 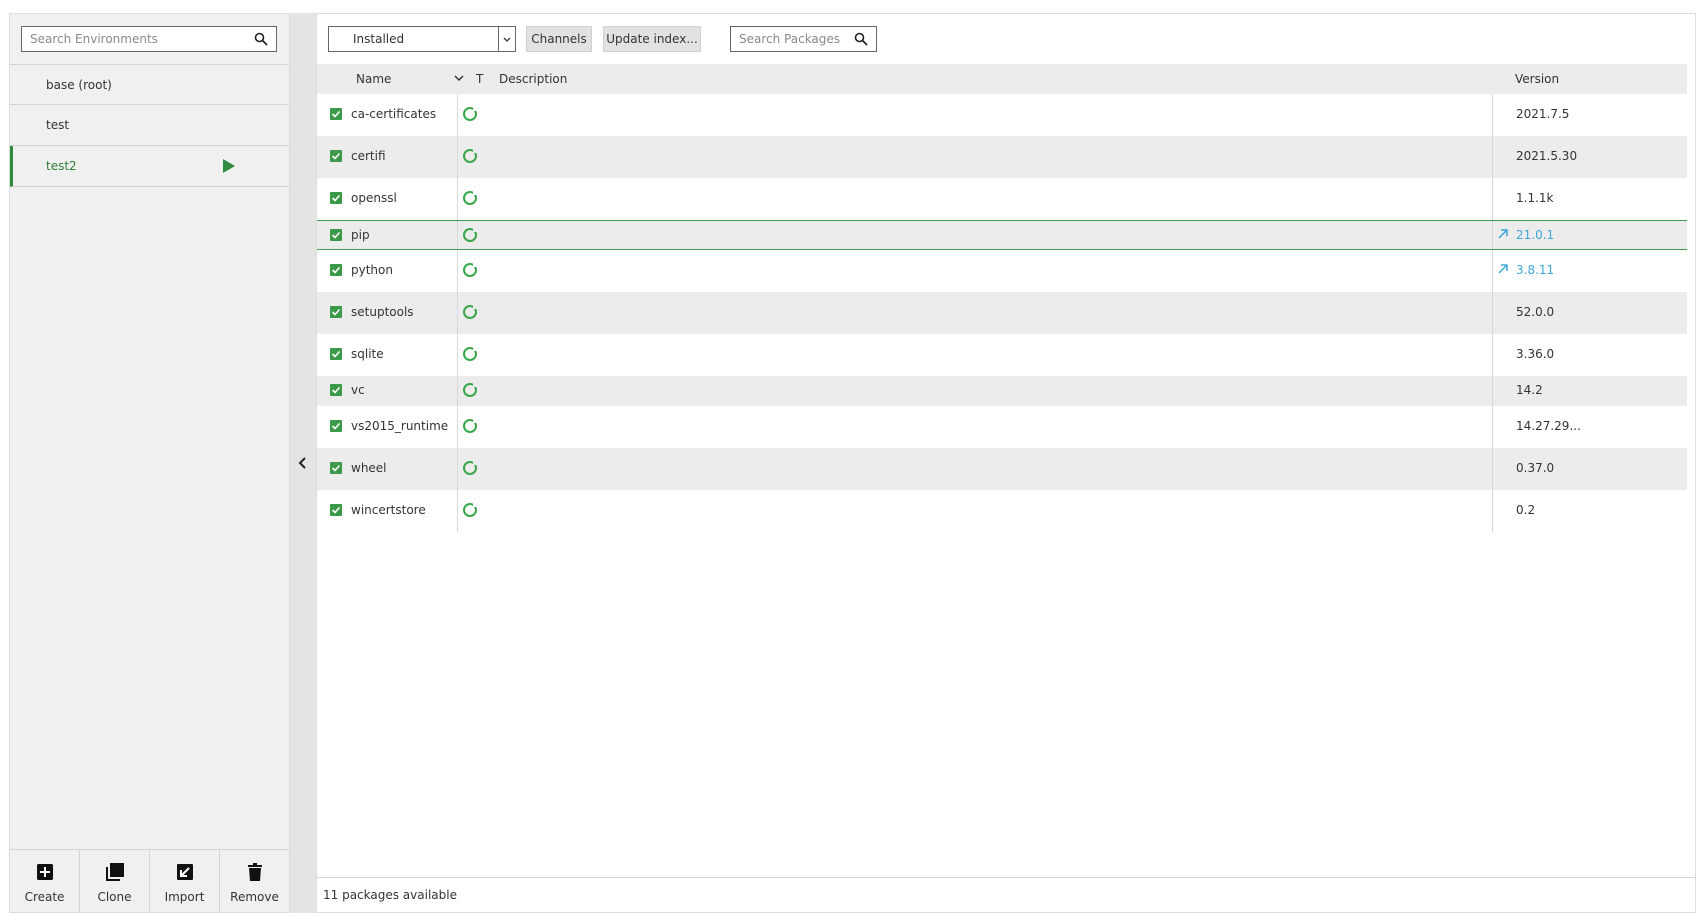 What do you see at coordinates (1002, 355) in the screenshot?
I see `table-row: sqlite 3.36.0` at bounding box center [1002, 355].